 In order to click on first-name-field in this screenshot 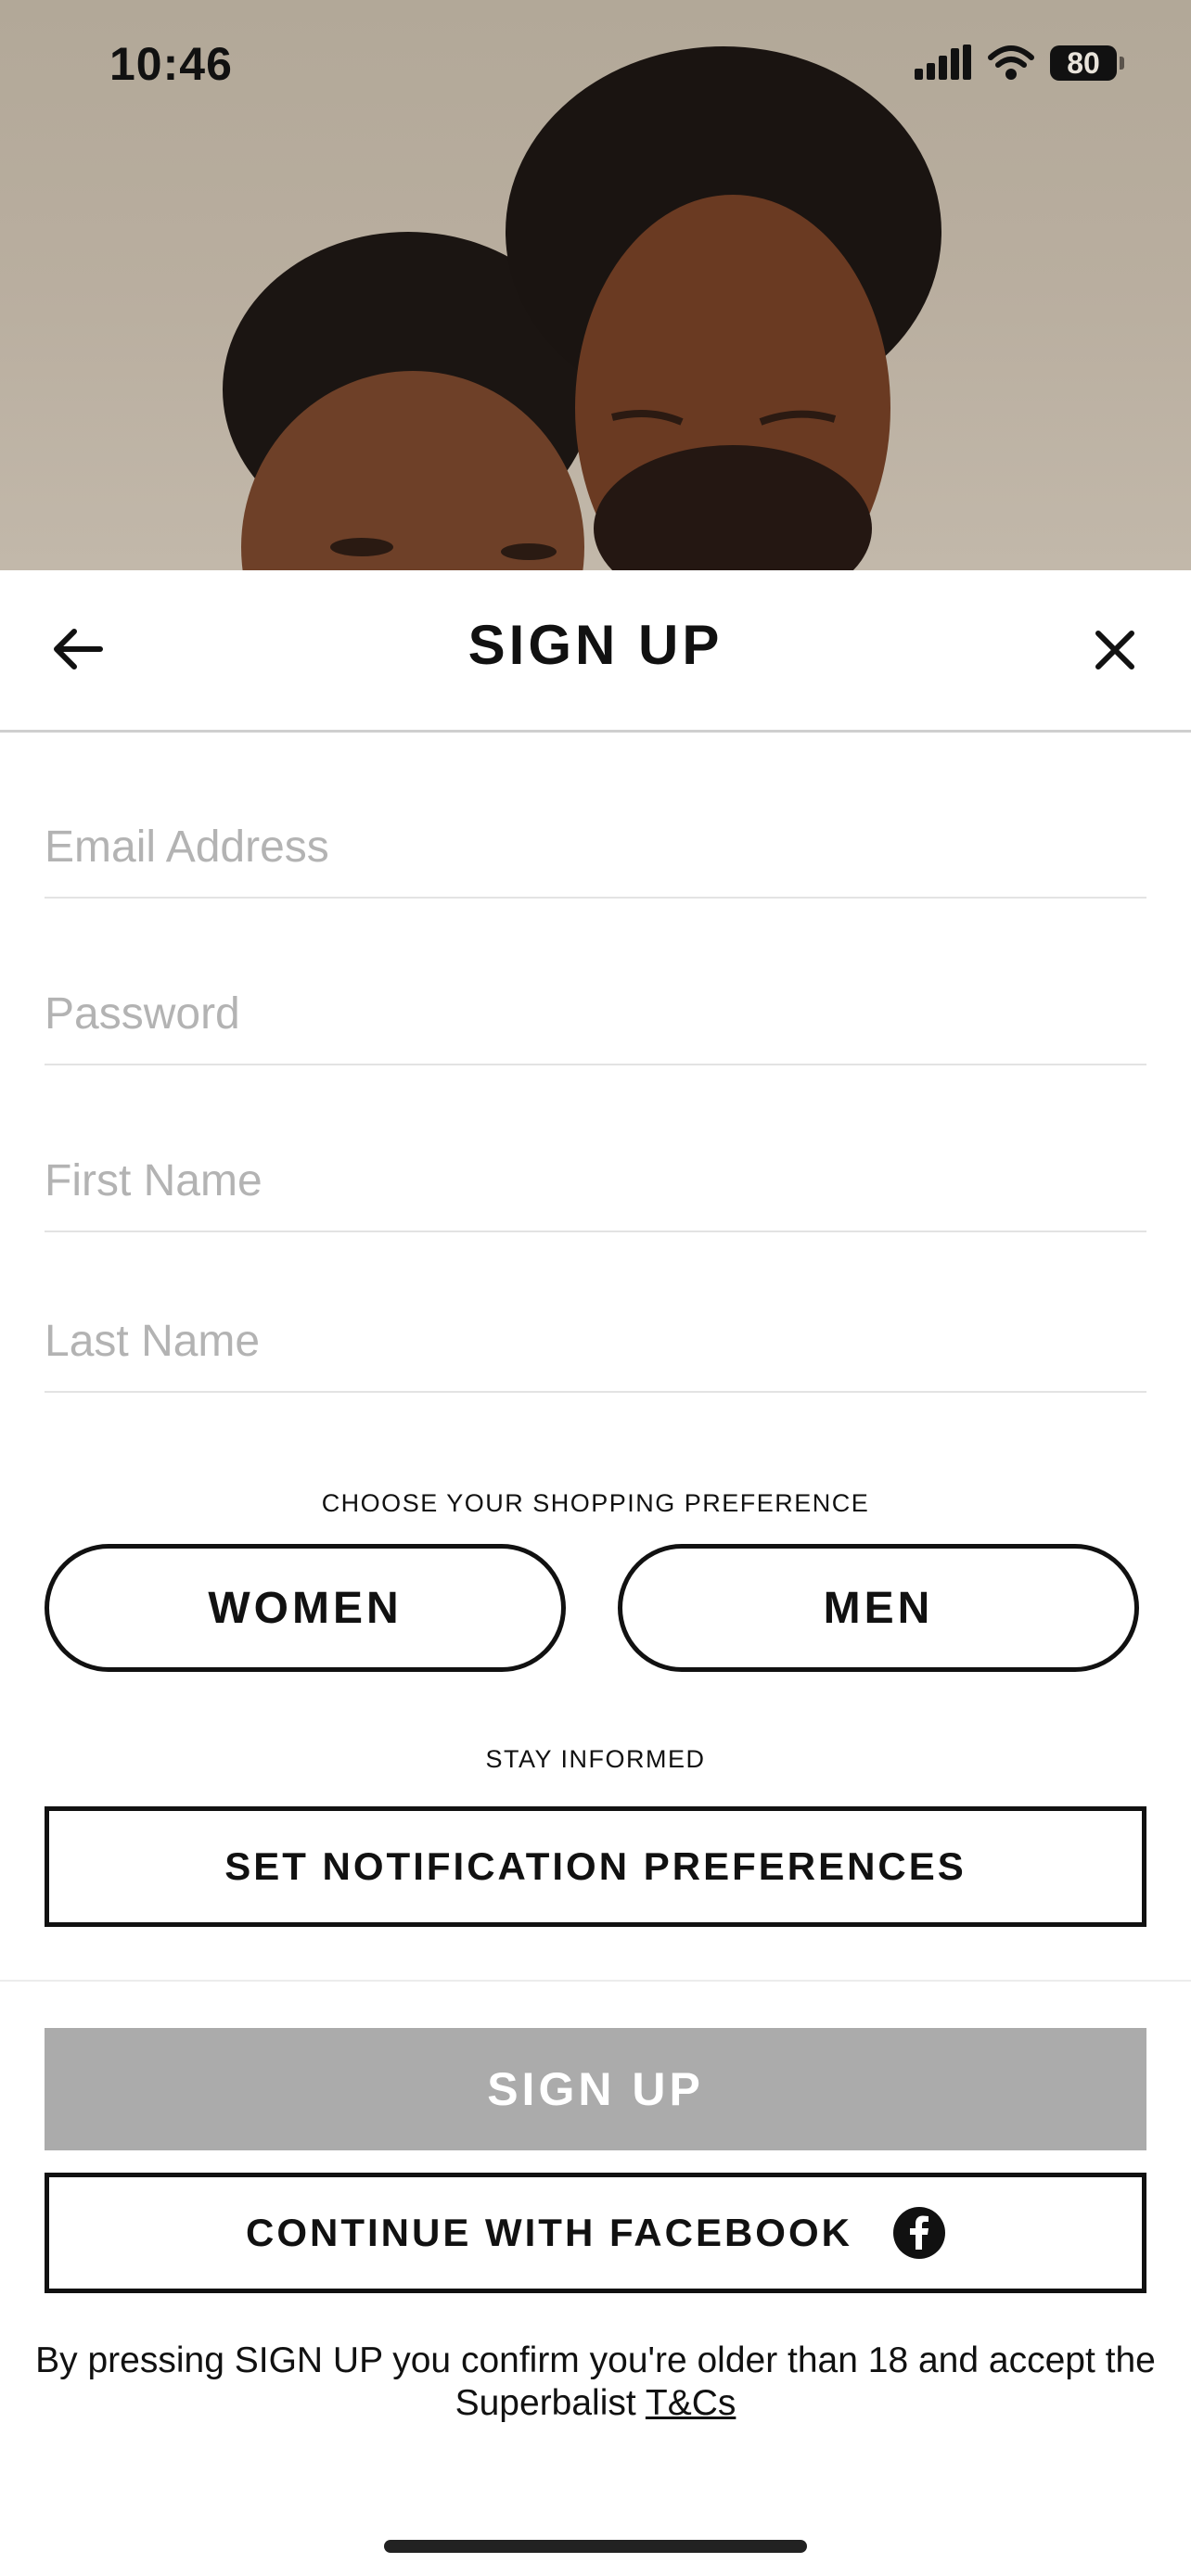, I will do `click(595, 1176)`.